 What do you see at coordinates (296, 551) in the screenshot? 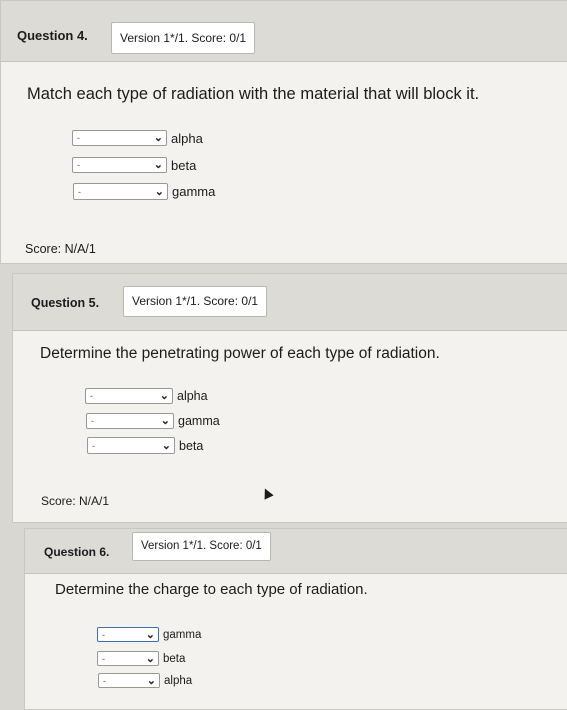
I see `question-6-header: Question 6. Version 1*/1. Score: 0/1` at bounding box center [296, 551].